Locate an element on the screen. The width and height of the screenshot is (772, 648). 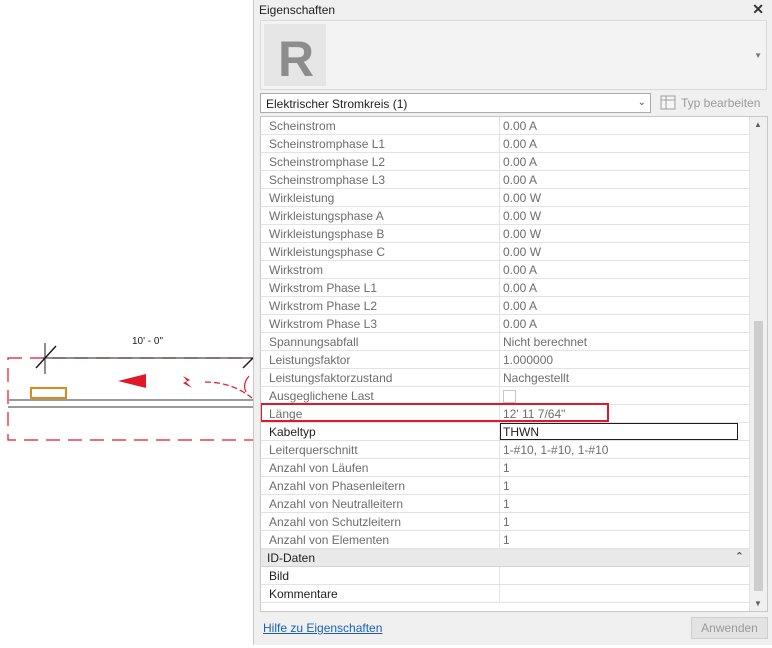
property-label: Leiterquerschnitt is located at coordinates (313, 450).